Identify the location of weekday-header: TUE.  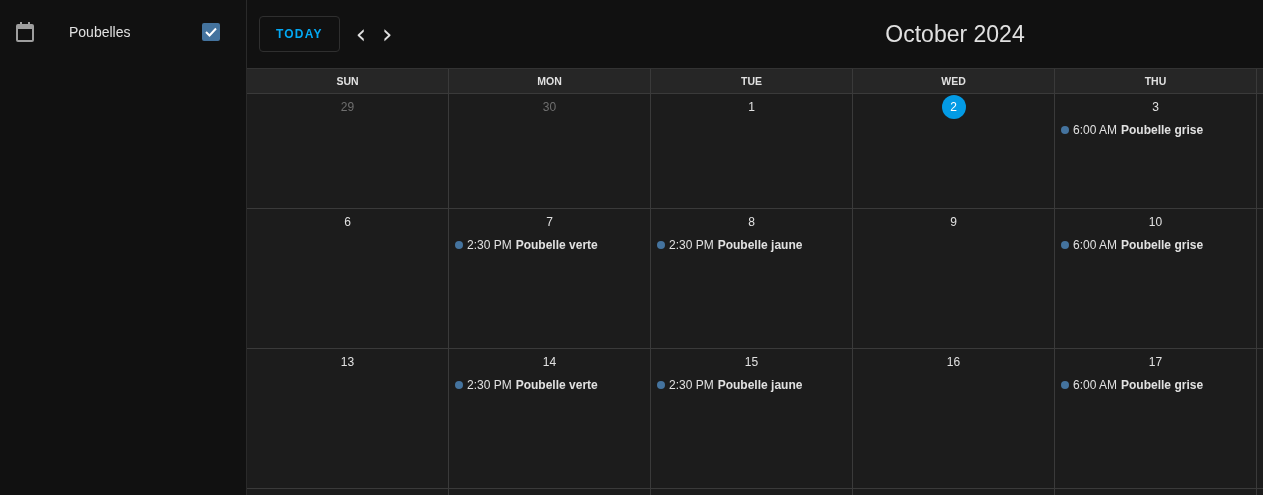
(752, 81).